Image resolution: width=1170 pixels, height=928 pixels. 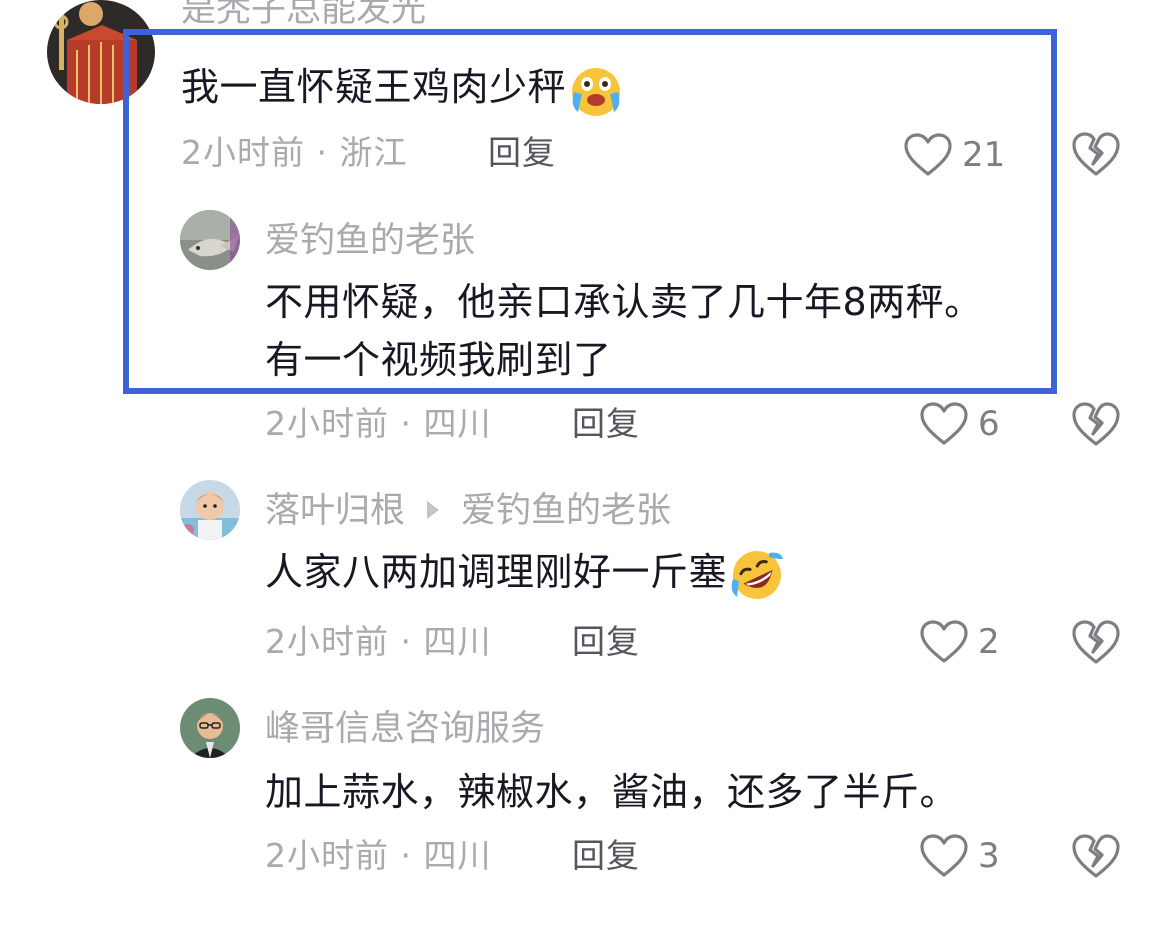 What do you see at coordinates (402, 89) in the screenshot?
I see `comment-text: 我一直怀疑王鸡肉少秤` at bounding box center [402, 89].